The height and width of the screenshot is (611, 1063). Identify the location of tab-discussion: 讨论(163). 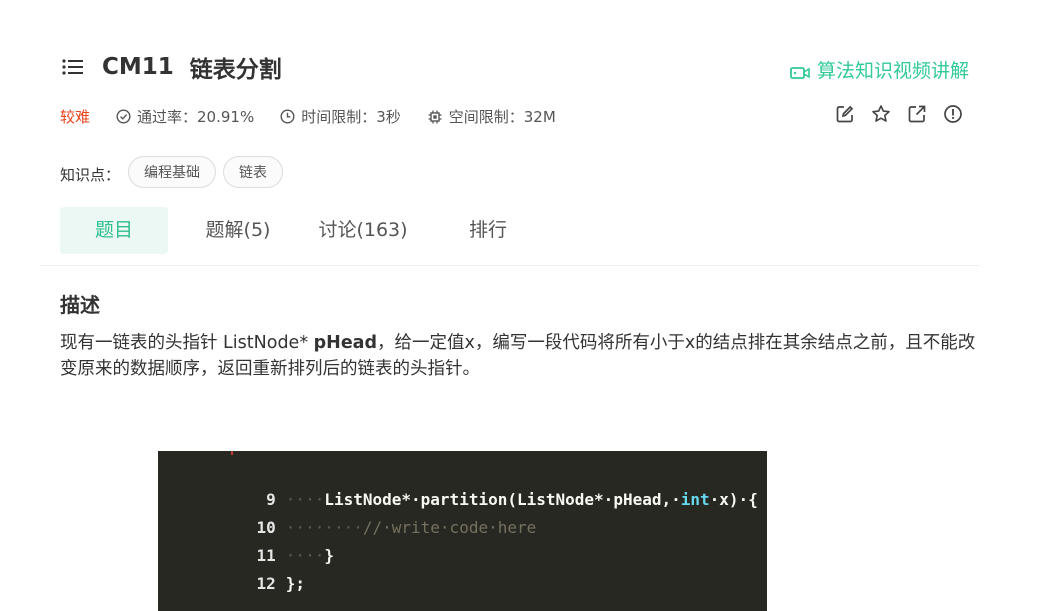
(363, 230).